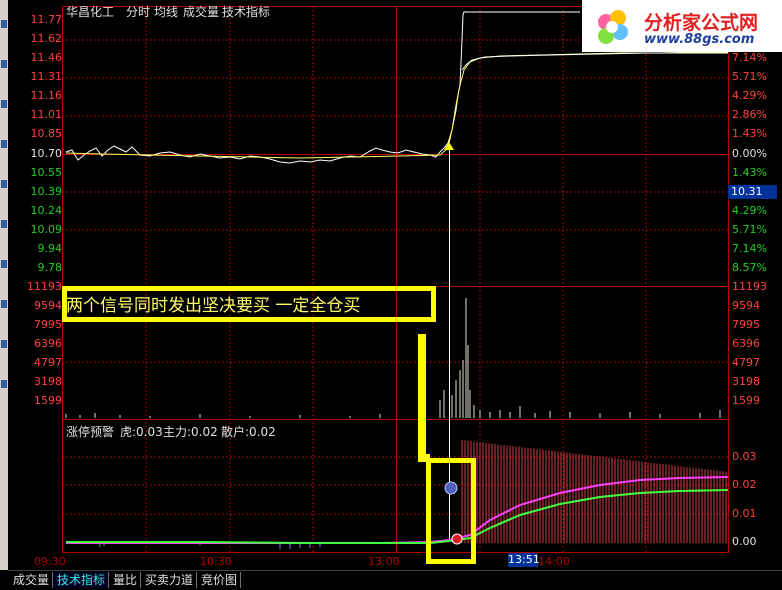  I want to click on percent-label: 2.86%, so click(749, 114).